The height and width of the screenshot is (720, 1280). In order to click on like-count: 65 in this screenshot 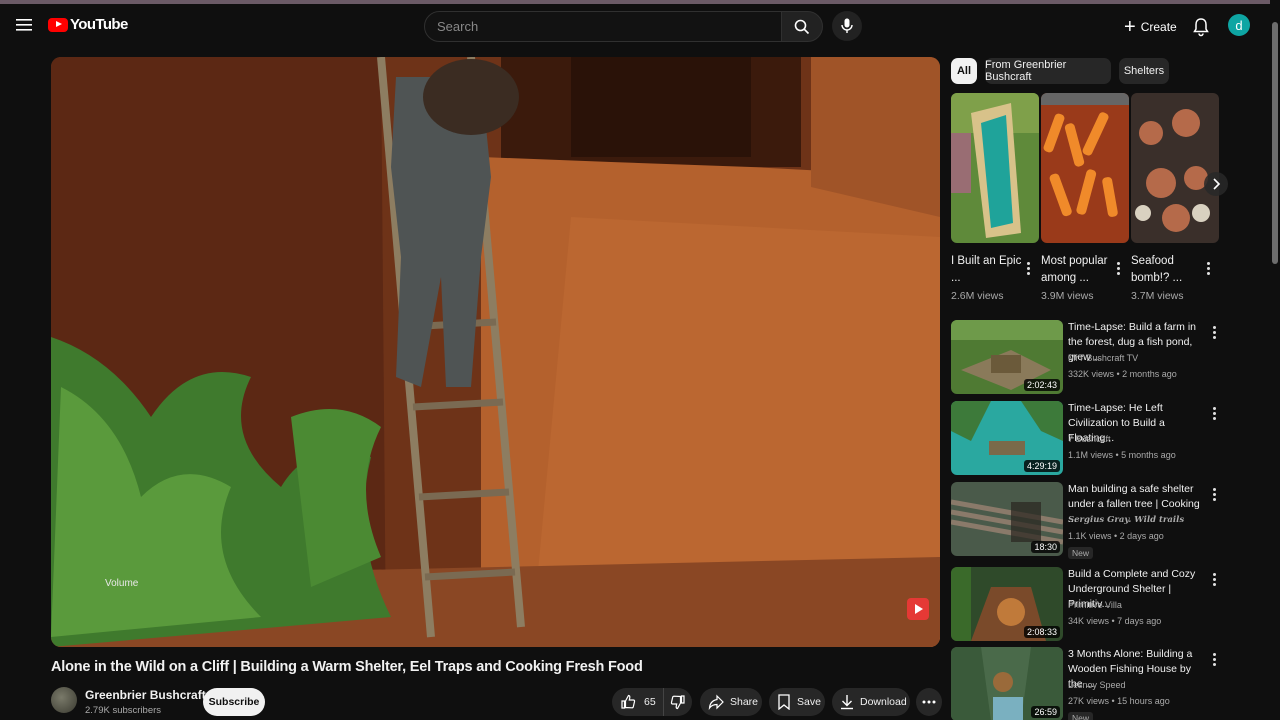, I will do `click(650, 702)`.